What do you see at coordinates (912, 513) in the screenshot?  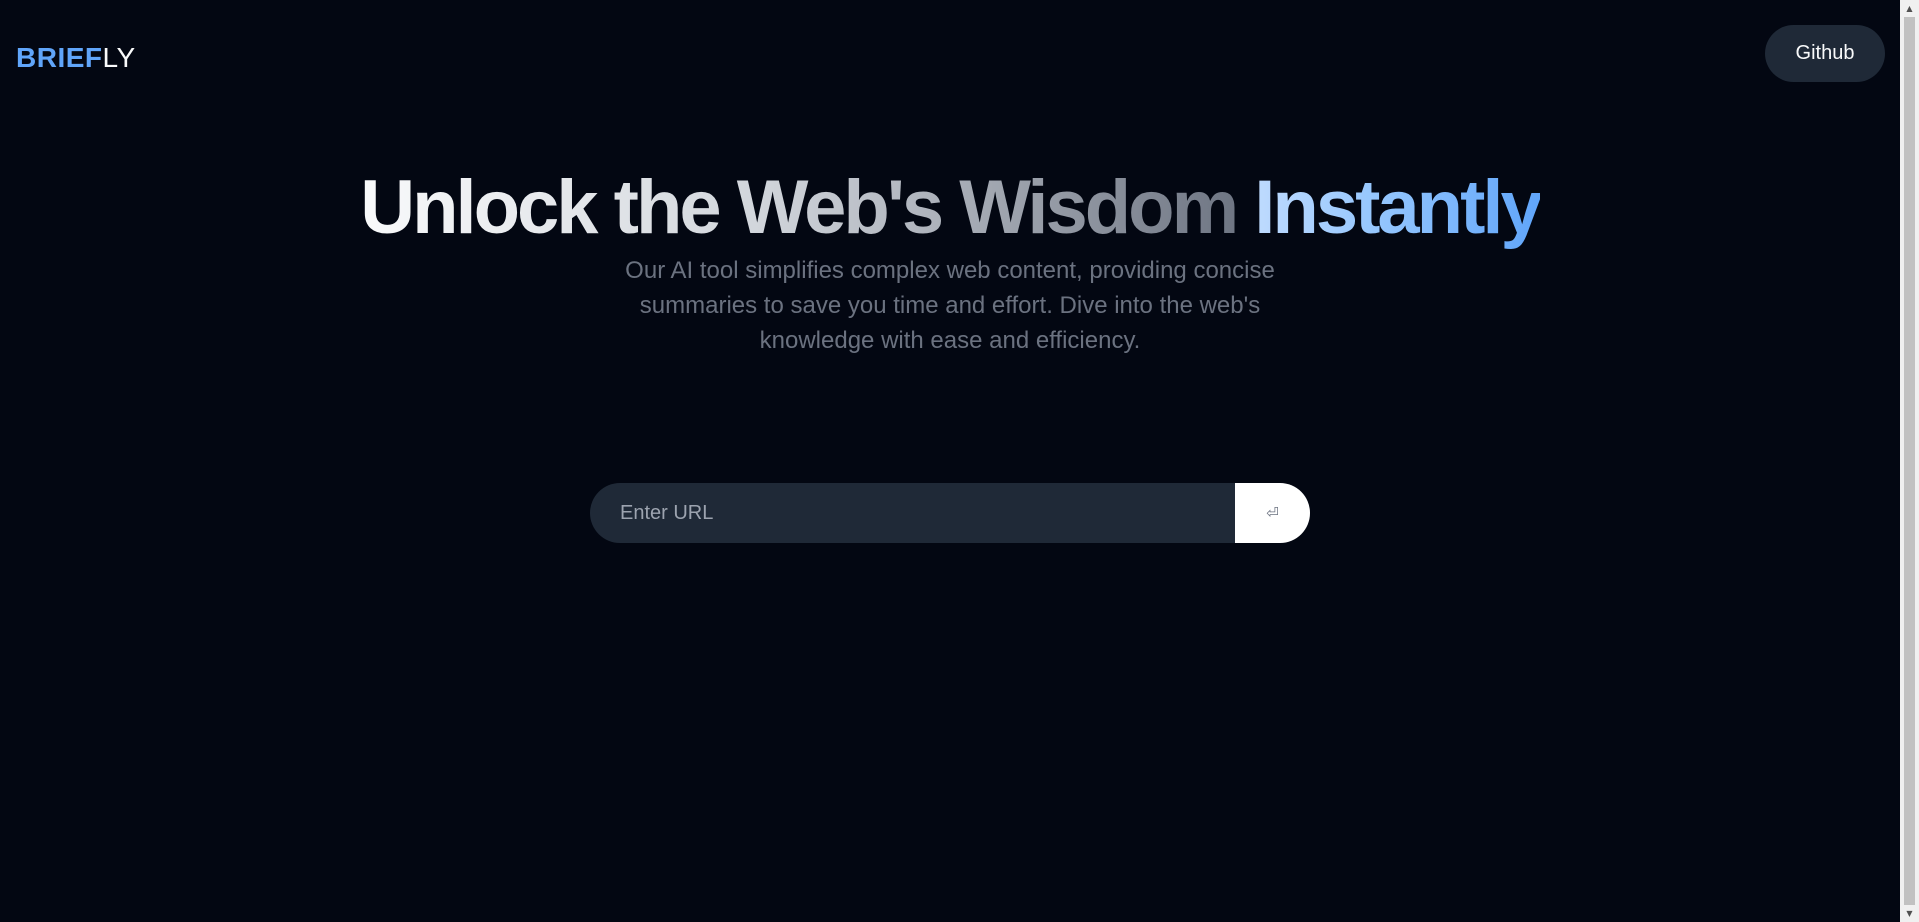 I see `url-input` at bounding box center [912, 513].